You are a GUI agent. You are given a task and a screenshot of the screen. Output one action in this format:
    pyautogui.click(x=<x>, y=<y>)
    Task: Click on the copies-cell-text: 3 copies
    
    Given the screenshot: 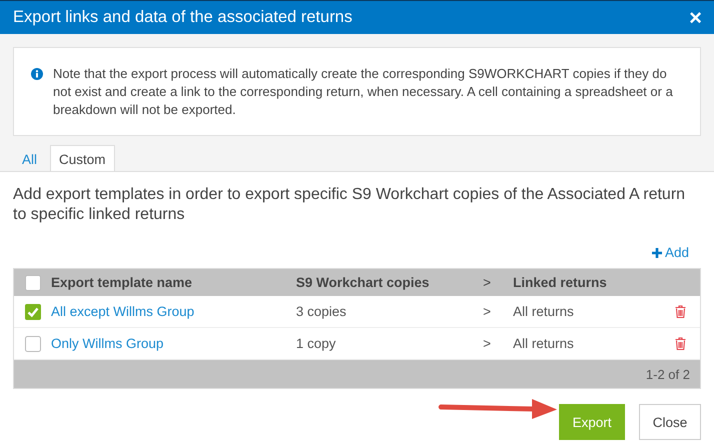 What is the action you would take?
    pyautogui.click(x=322, y=311)
    